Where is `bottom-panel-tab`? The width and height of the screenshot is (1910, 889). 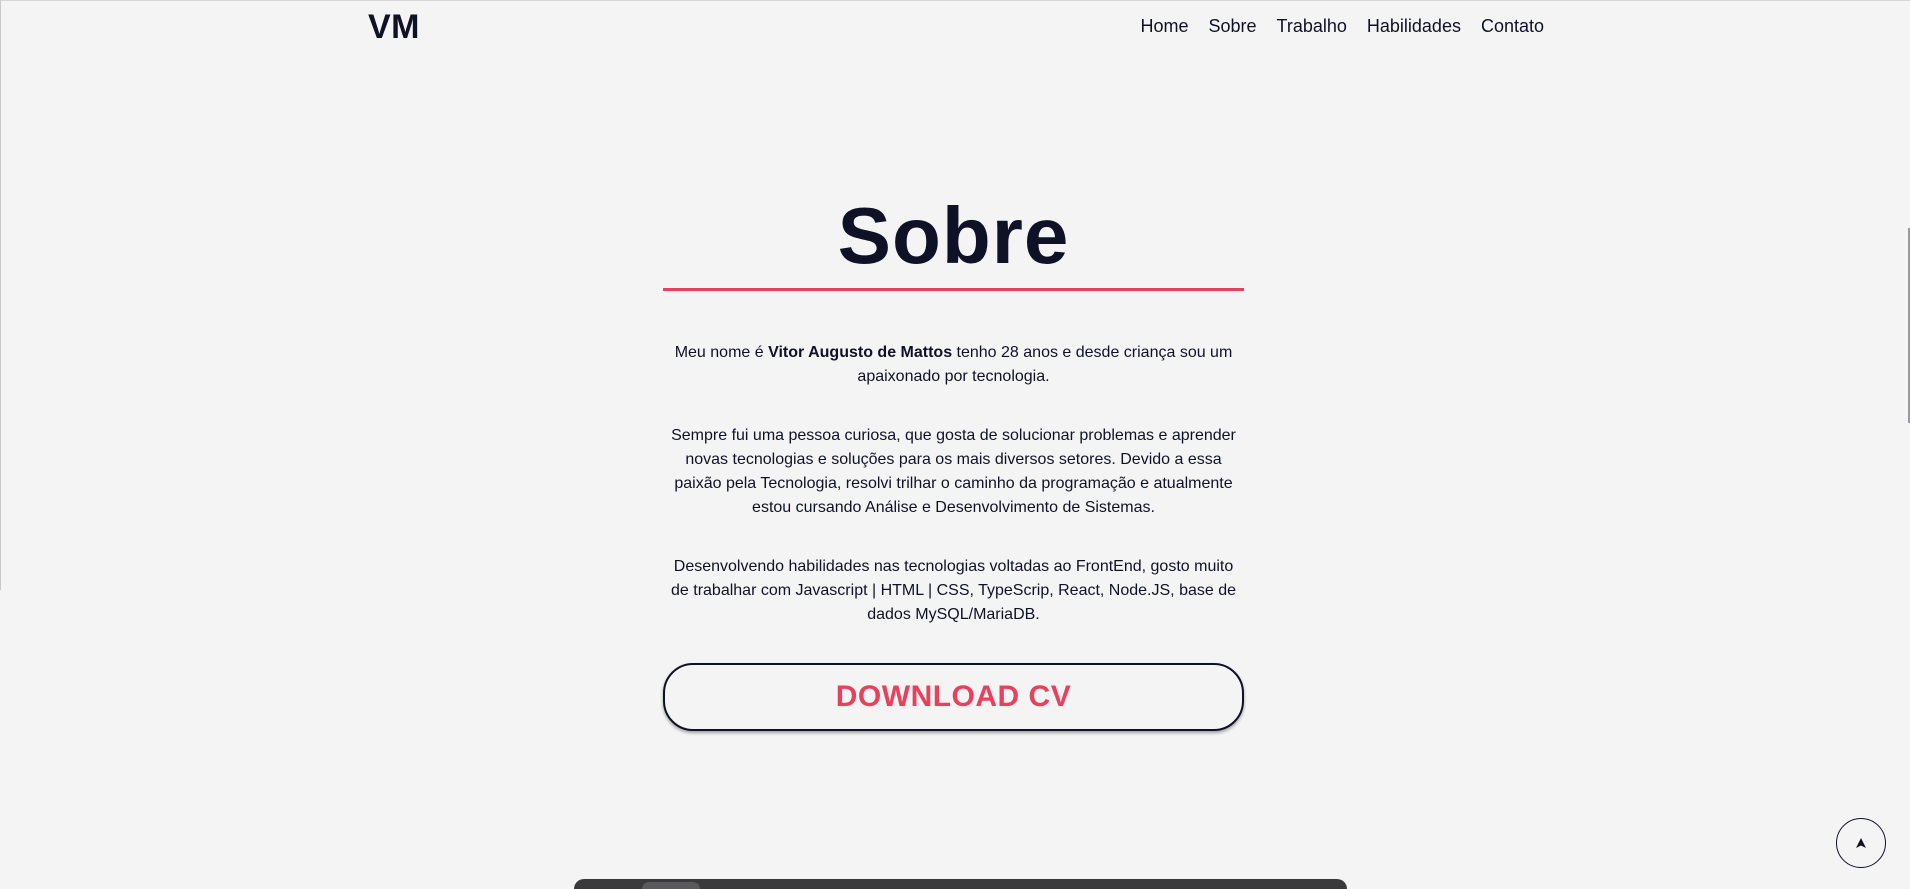 bottom-panel-tab is located at coordinates (671, 885).